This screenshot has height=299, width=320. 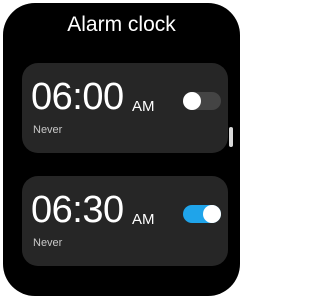 What do you see at coordinates (77, 97) in the screenshot?
I see `alarm-time: 06:00` at bounding box center [77, 97].